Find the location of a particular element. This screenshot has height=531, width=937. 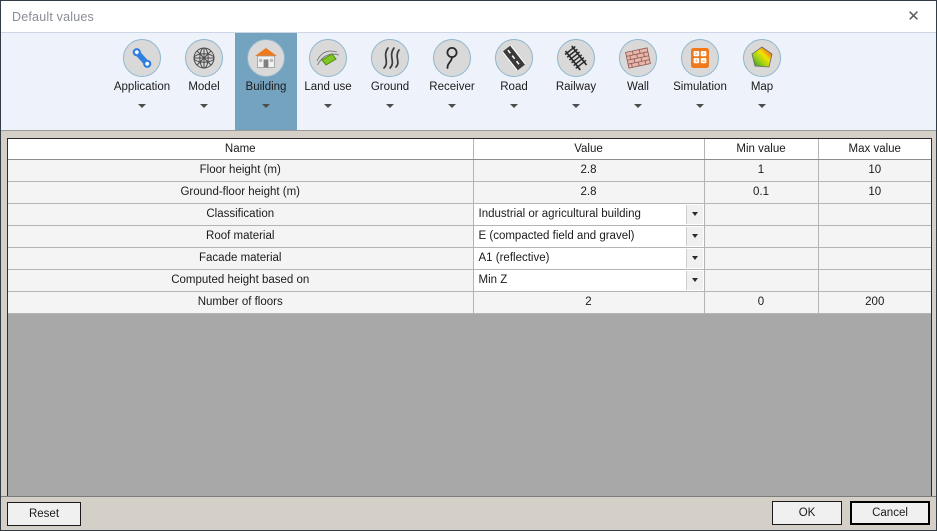

row-name: Computed height based on is located at coordinates (241, 280).